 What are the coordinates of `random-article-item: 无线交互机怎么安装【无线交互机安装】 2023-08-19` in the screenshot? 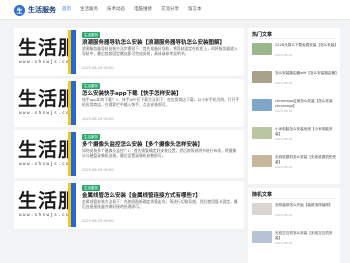 It's located at (295, 237).